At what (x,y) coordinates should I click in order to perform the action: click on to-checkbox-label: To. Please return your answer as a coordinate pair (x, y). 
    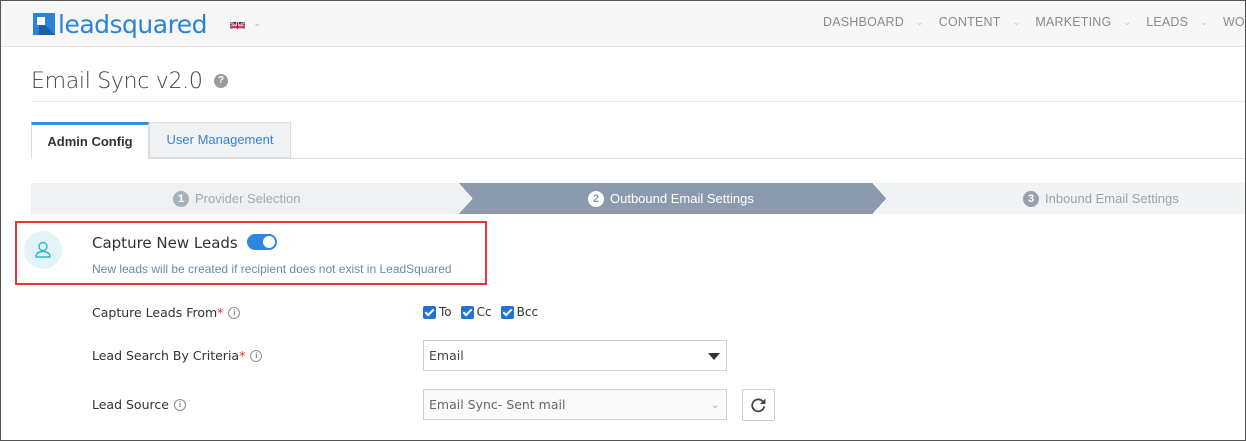
    Looking at the image, I should click on (445, 312).